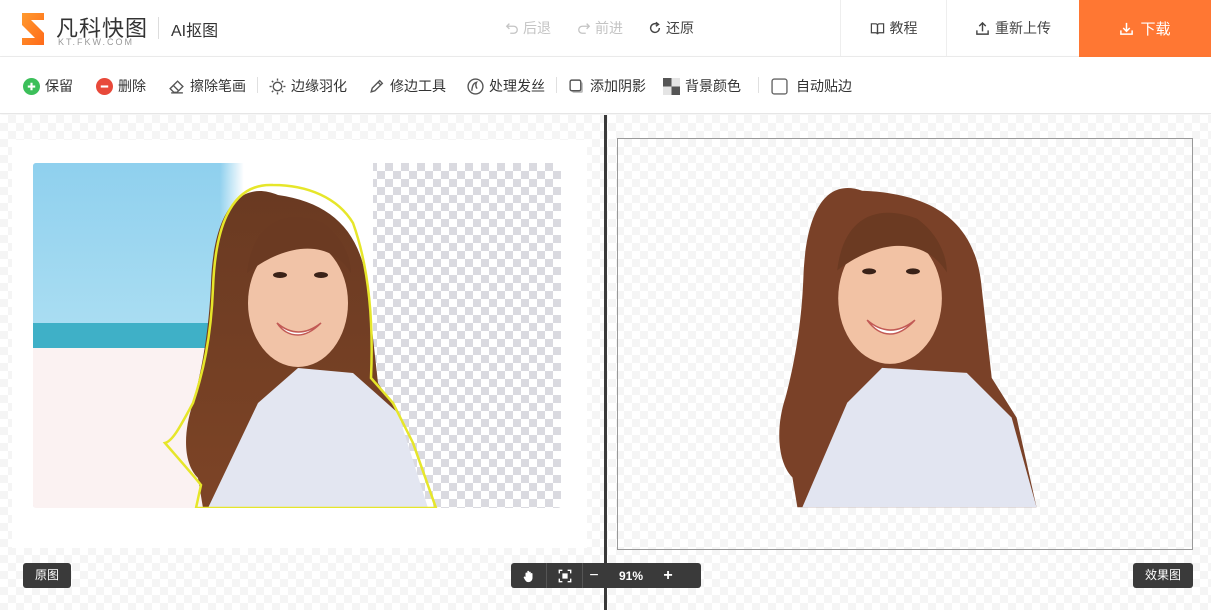 This screenshot has height=610, width=1211. Describe the element at coordinates (88, 29) in the screenshot. I see `logo: 凡科快图 KT.FKW.COM` at that location.